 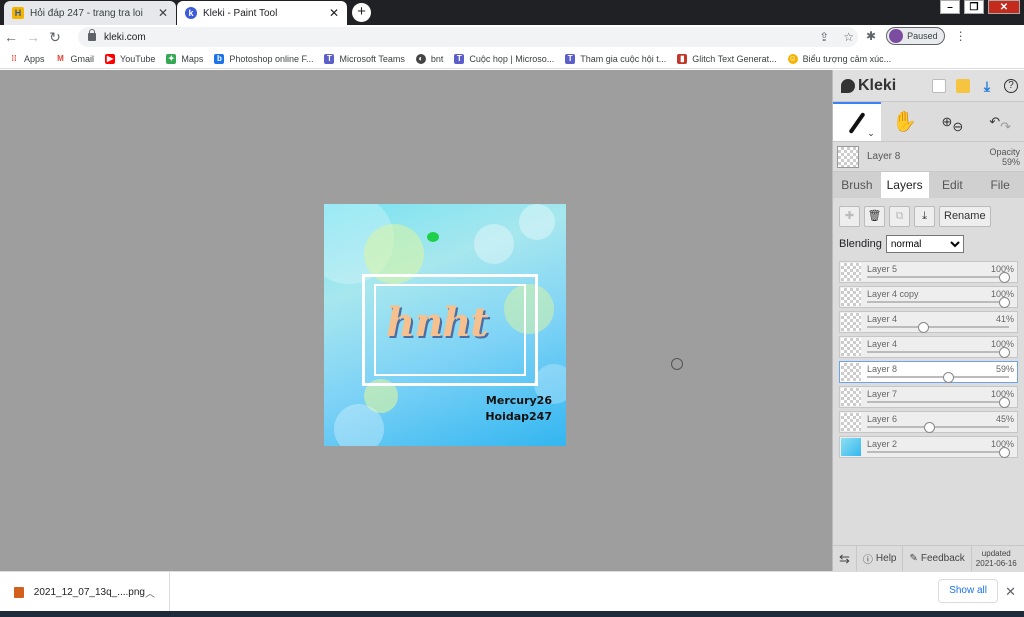 What do you see at coordinates (824, 37) in the screenshot?
I see `share-icon: ⇪` at bounding box center [824, 37].